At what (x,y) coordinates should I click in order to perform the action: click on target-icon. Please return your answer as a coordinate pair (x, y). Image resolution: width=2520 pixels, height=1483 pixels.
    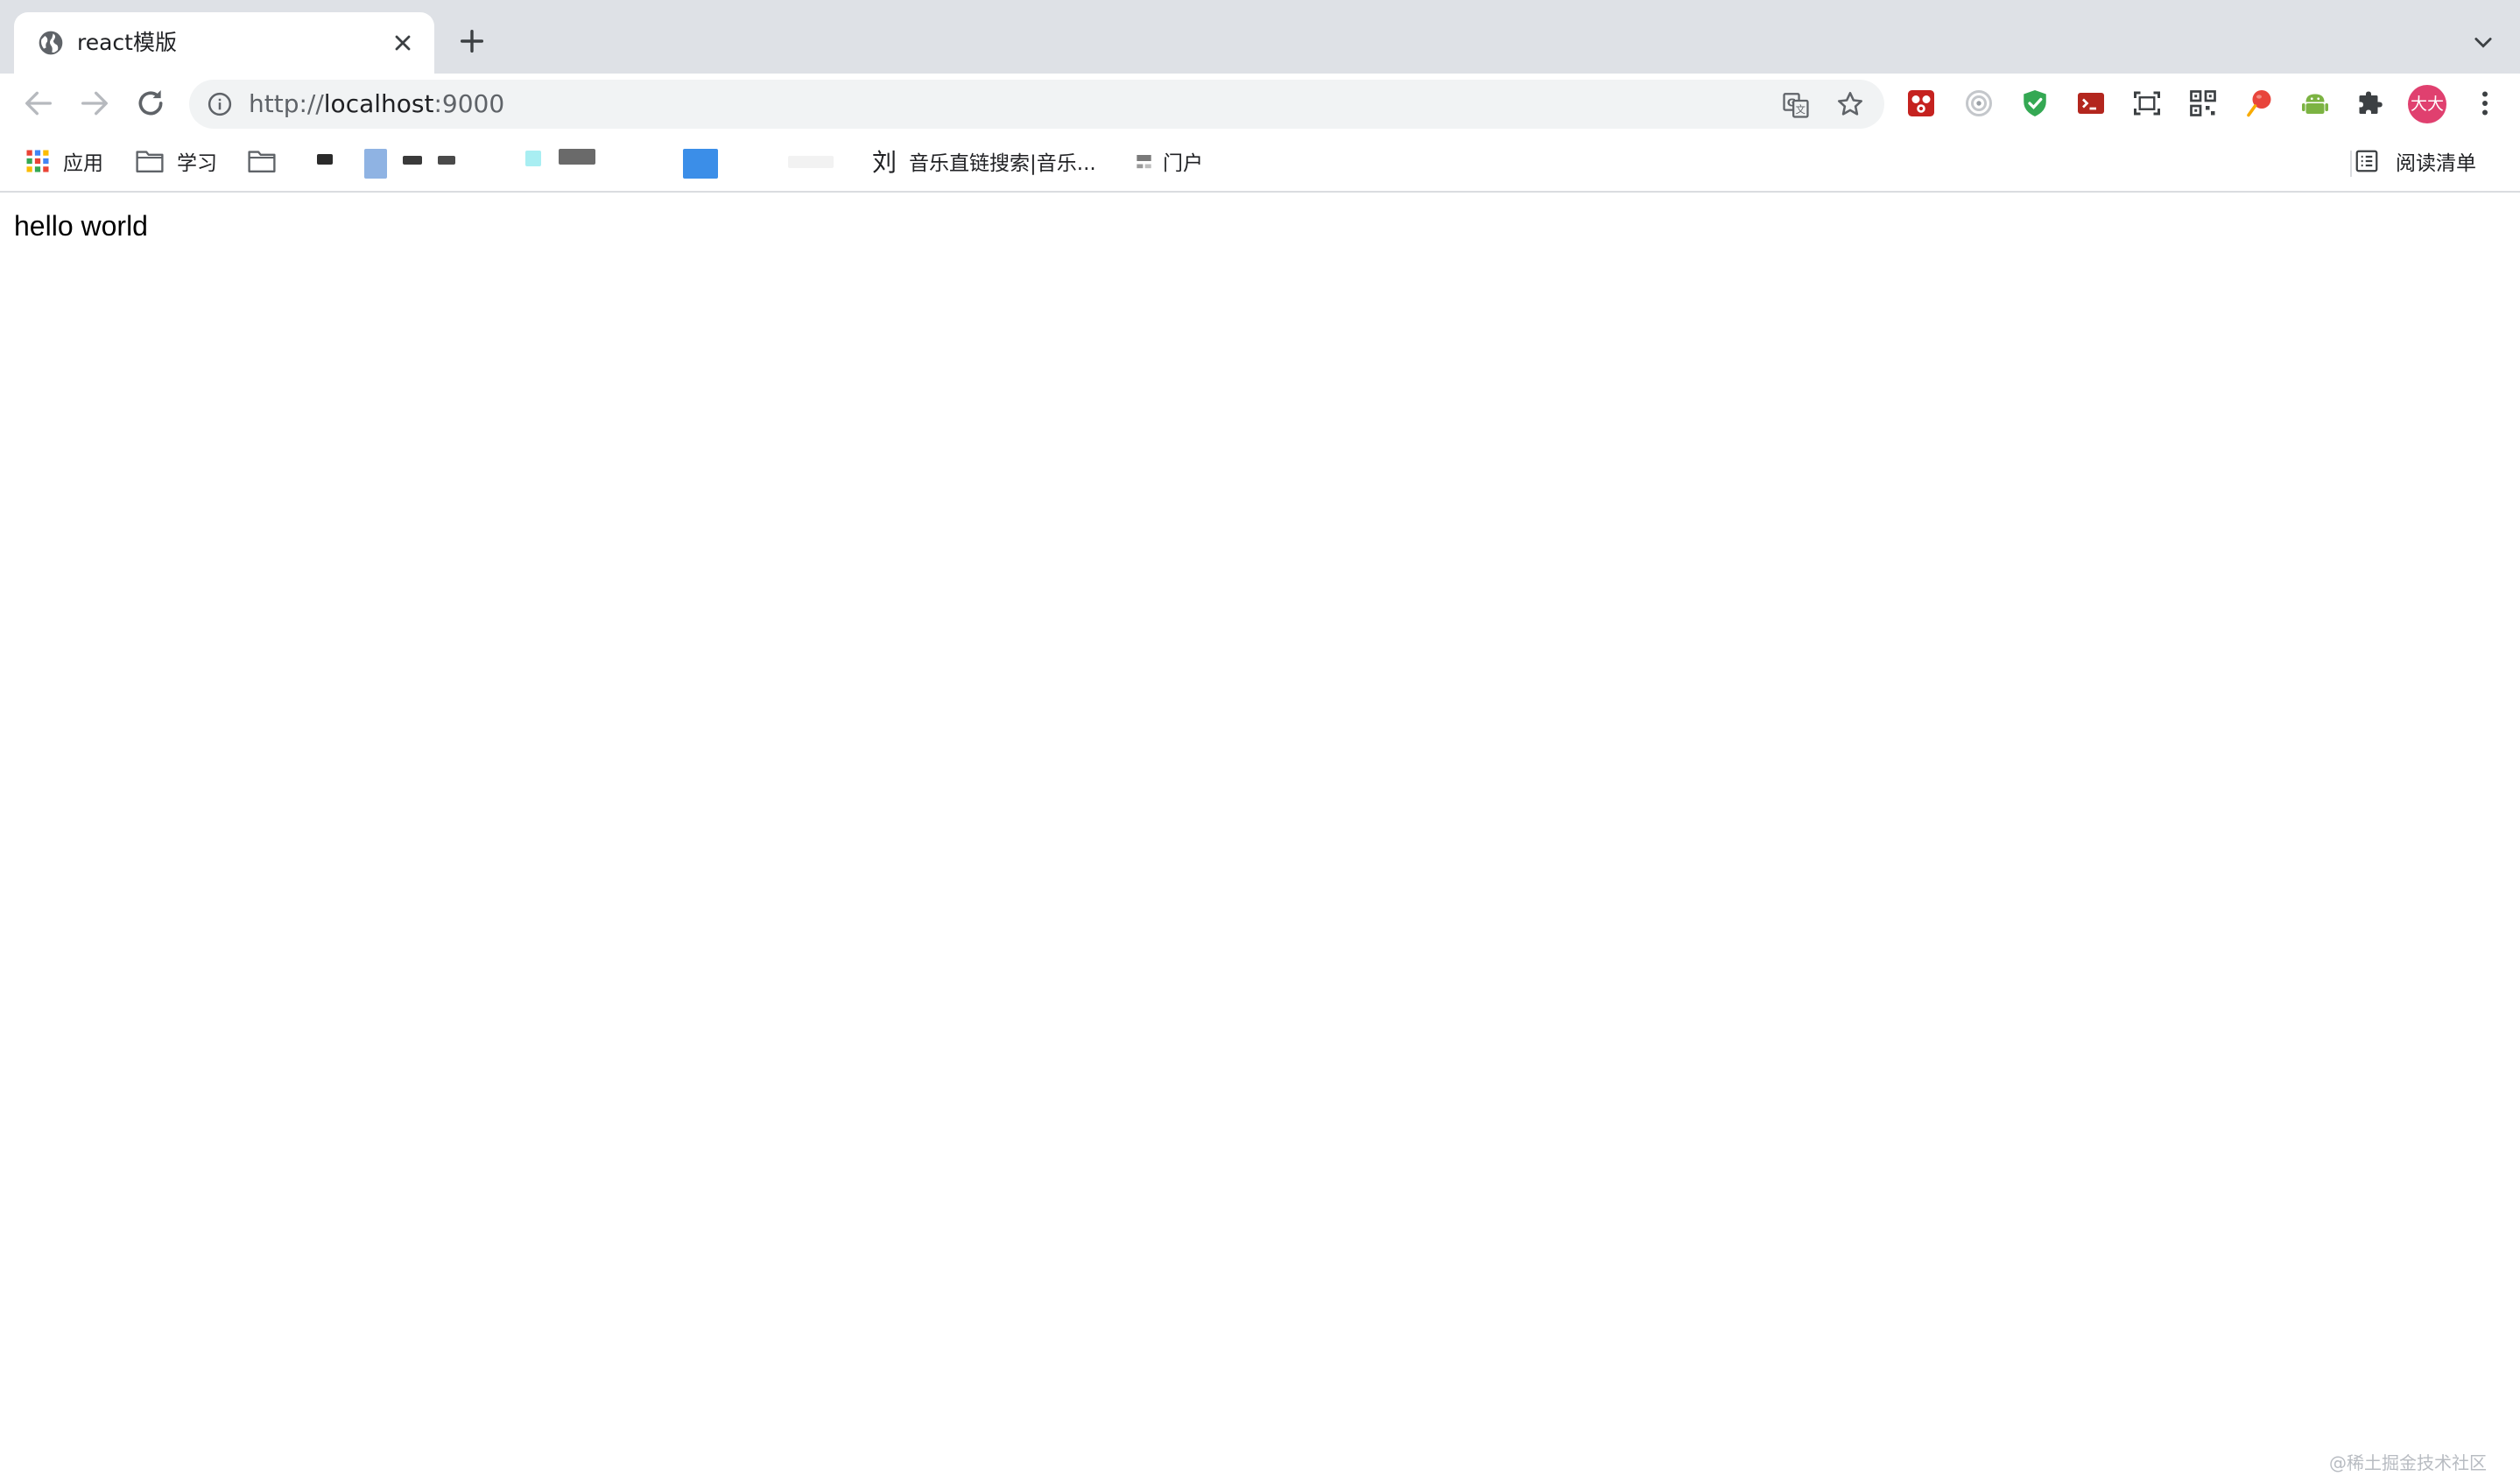
    Looking at the image, I should click on (1979, 103).